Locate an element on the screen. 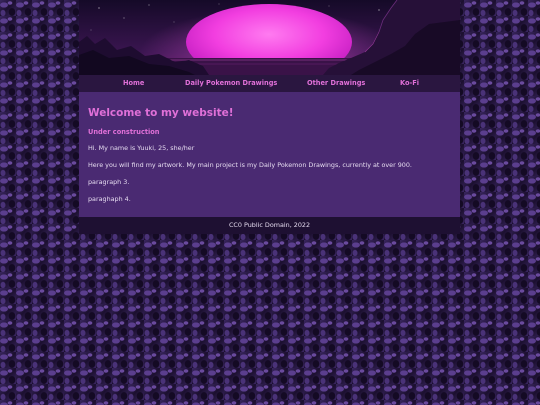 This screenshot has width=540, height=405. nav-link-daily-pokemon-drawings: Daily Pokemon Drawings is located at coordinates (231, 83).